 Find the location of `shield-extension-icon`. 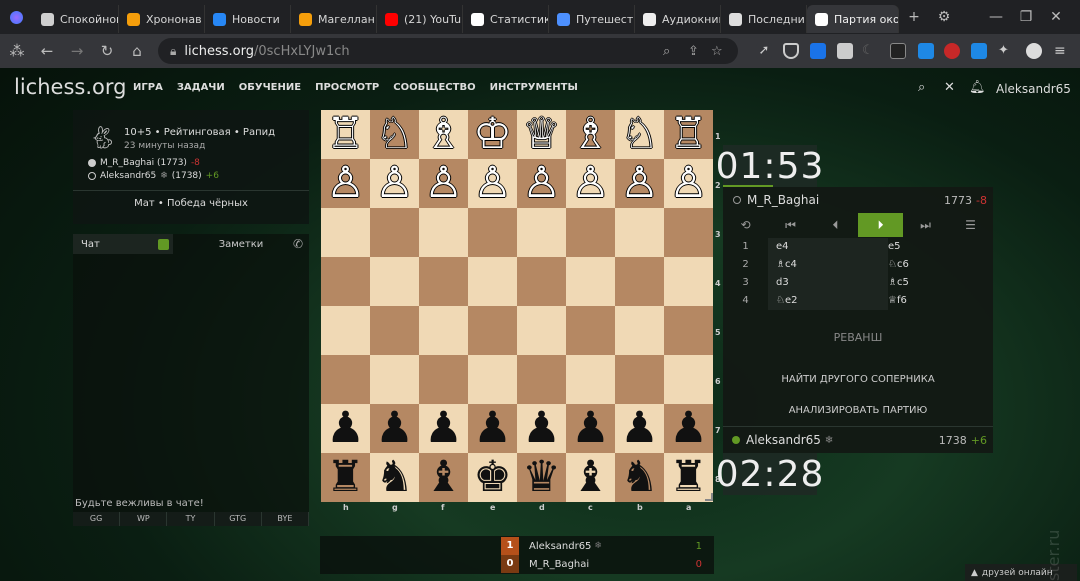

shield-extension-icon is located at coordinates (791, 51).